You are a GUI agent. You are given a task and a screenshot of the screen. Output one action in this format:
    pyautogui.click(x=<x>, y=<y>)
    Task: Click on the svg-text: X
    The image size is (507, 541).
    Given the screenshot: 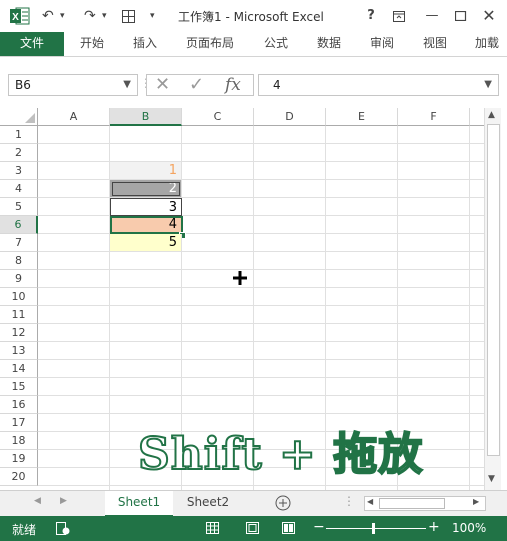 What is the action you would take?
    pyautogui.click(x=15, y=17)
    